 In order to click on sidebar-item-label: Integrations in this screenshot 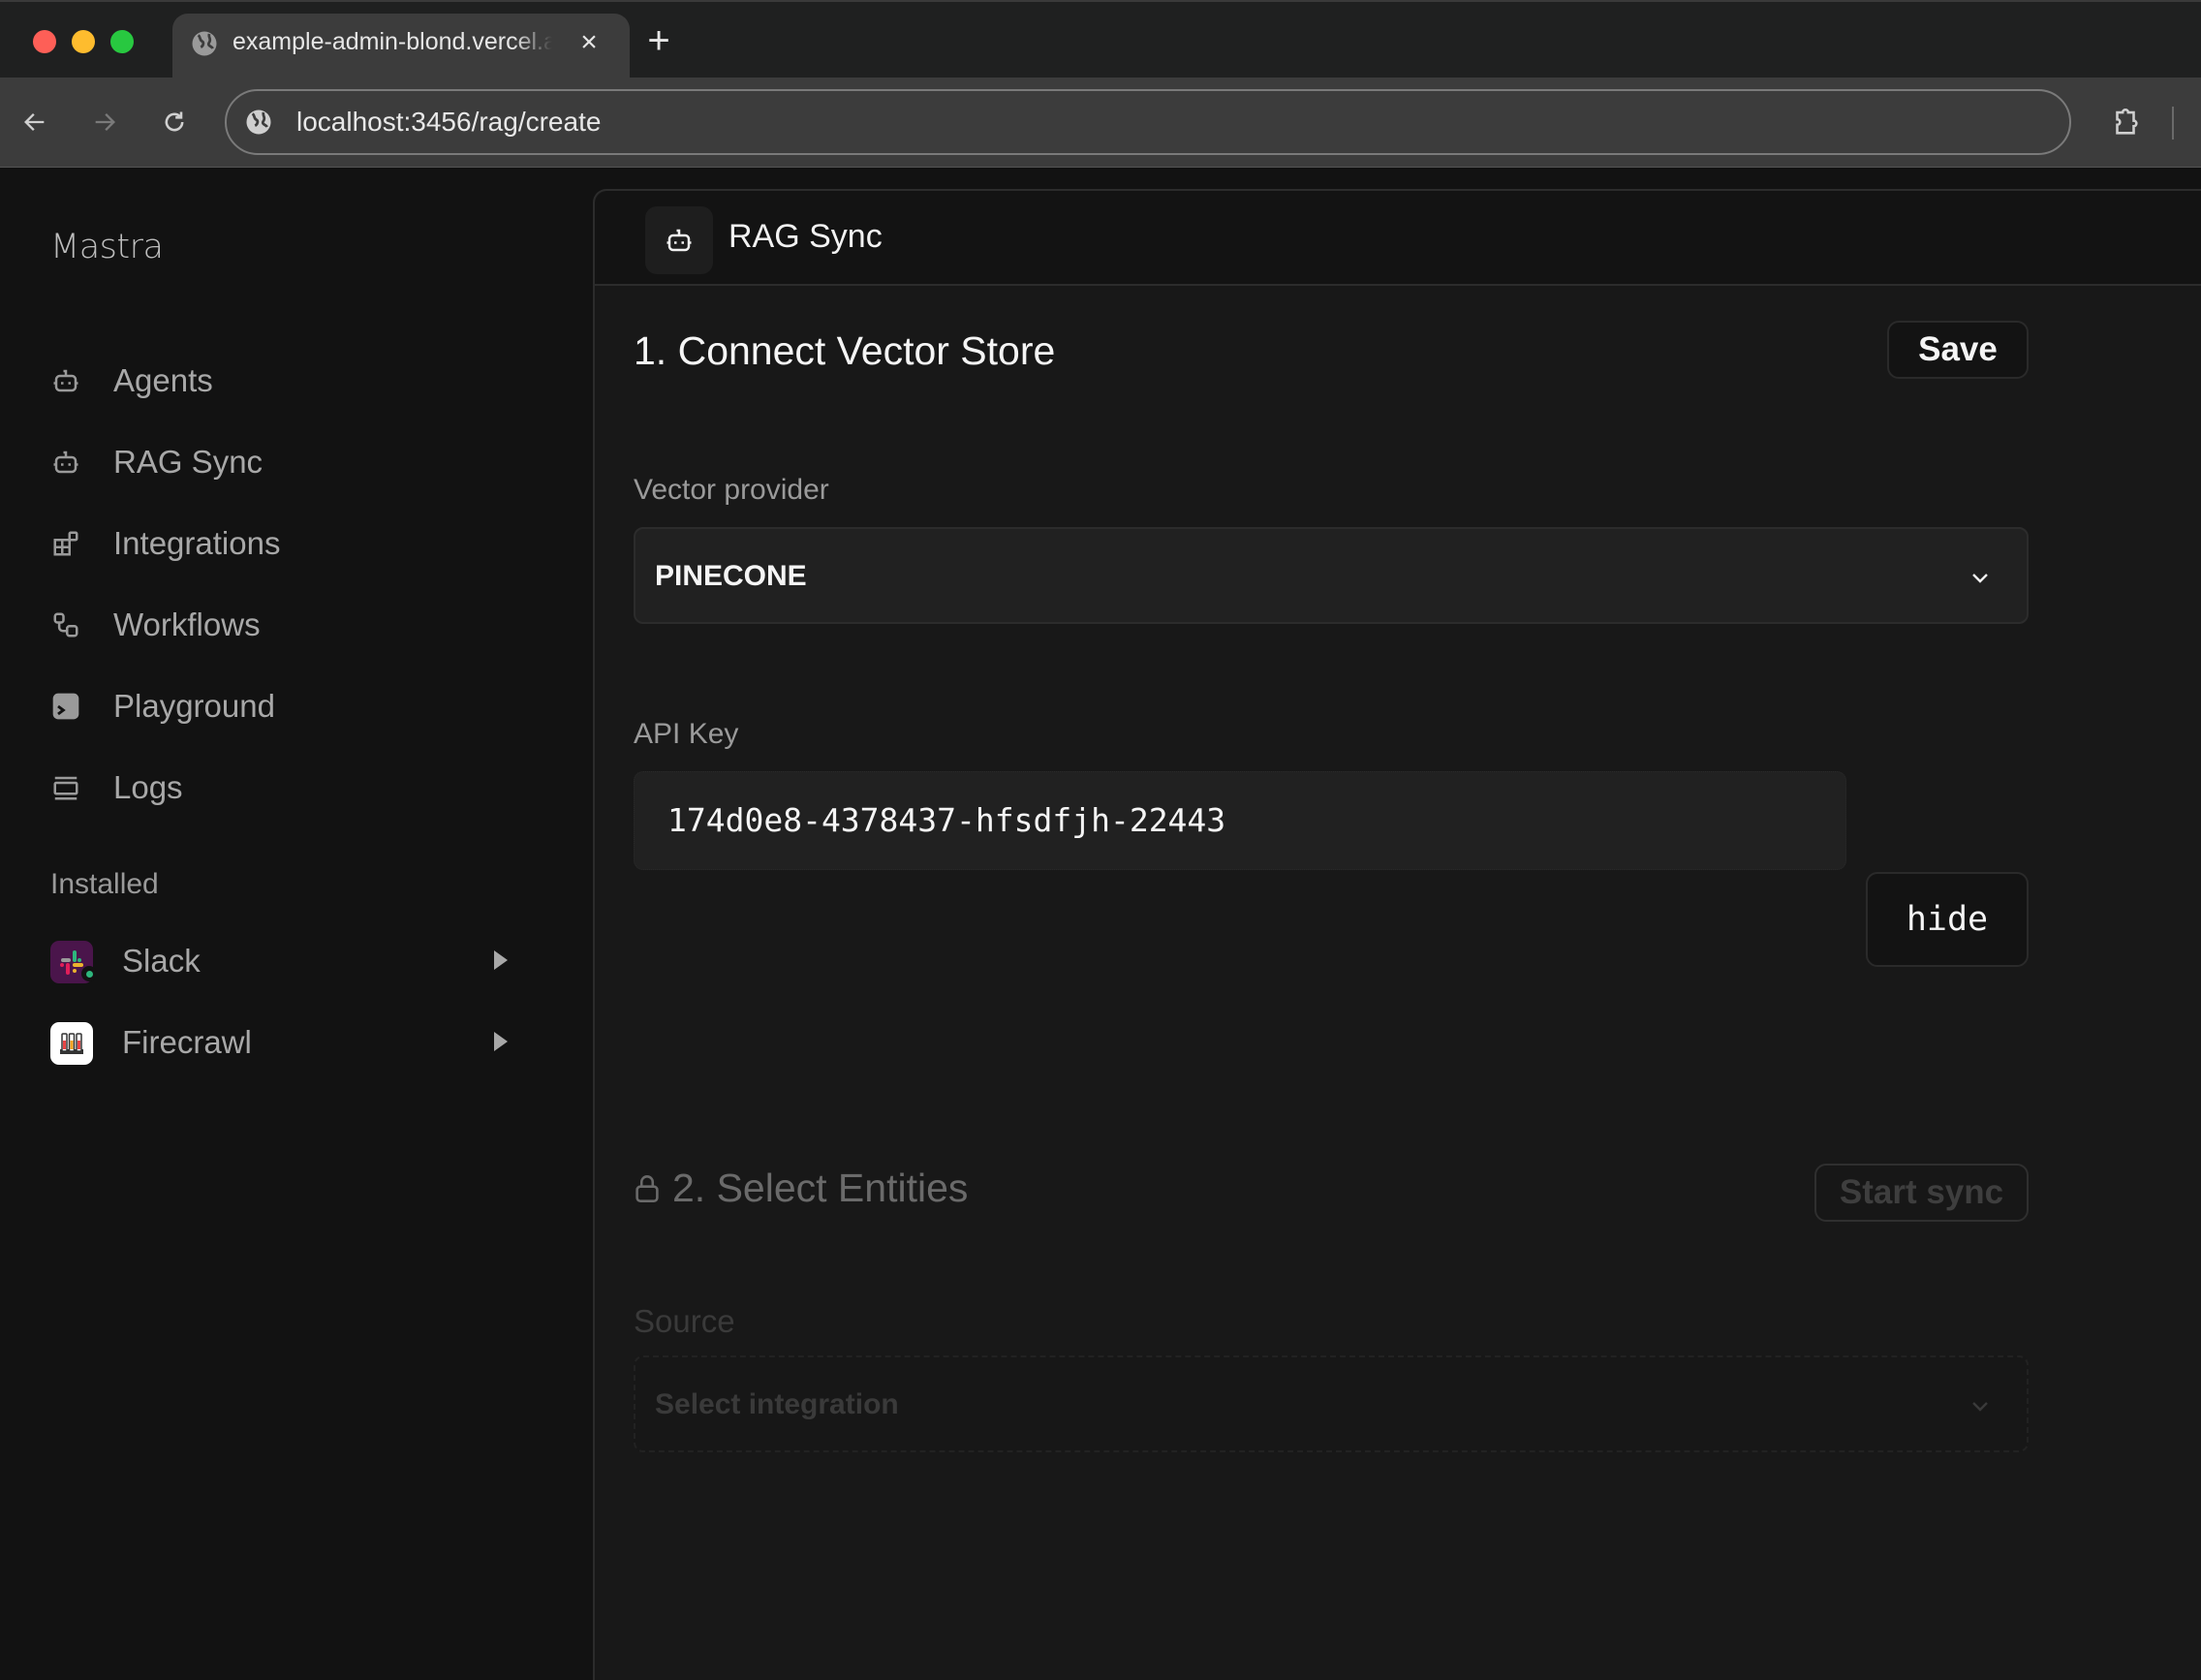, I will do `click(197, 543)`.